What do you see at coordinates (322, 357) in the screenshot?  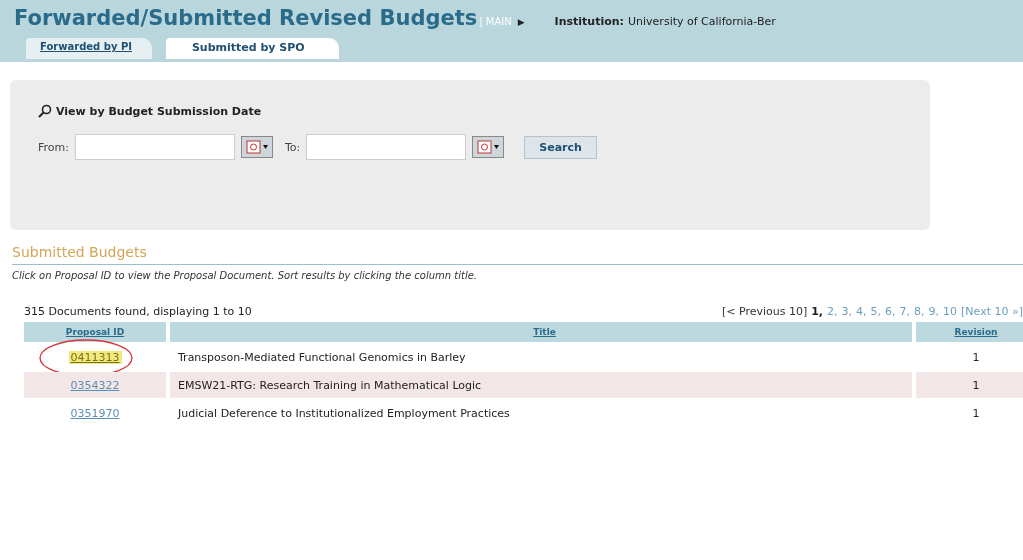 I see `table-cell-text: Transposon-Mediated Functional Genomics in Barley` at bounding box center [322, 357].